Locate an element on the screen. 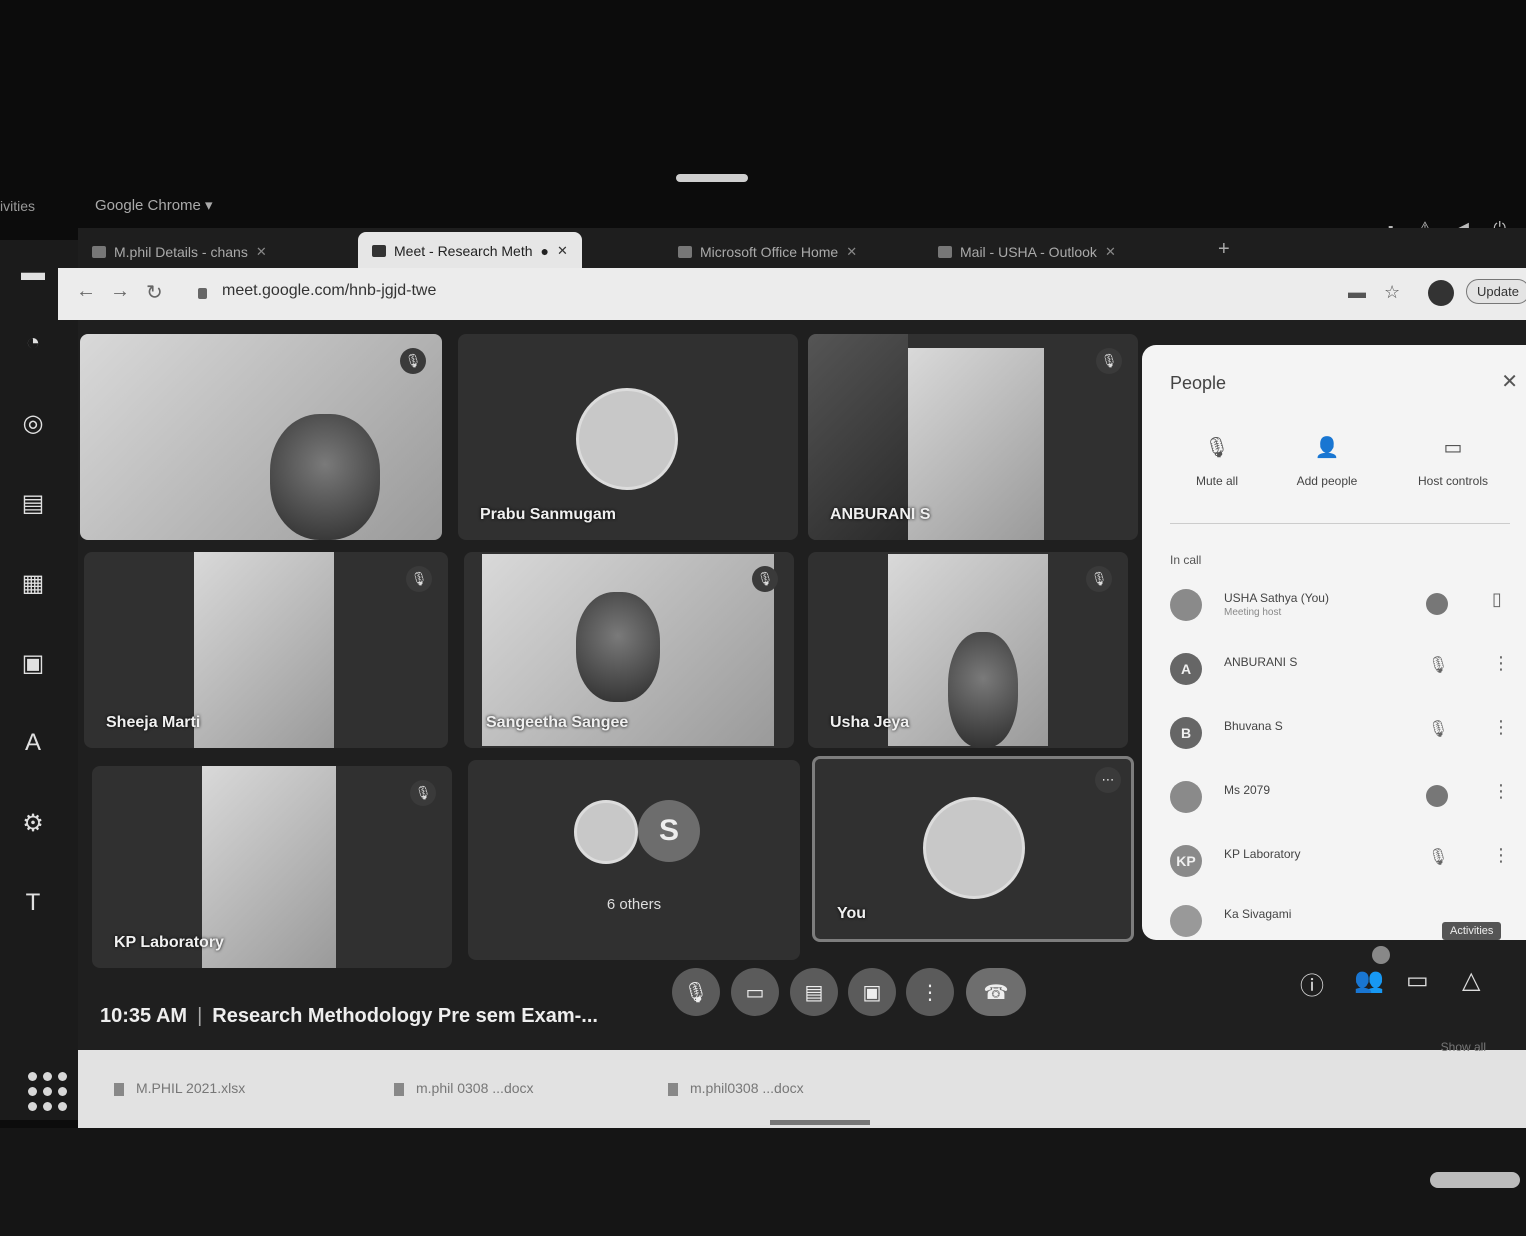 This screenshot has width=1526, height=1236. more-options-button: ⋮ is located at coordinates (930, 992).